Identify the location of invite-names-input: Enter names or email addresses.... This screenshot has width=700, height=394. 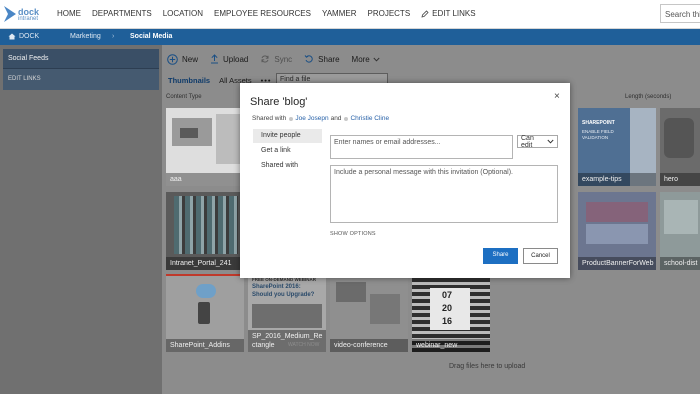
(421, 147).